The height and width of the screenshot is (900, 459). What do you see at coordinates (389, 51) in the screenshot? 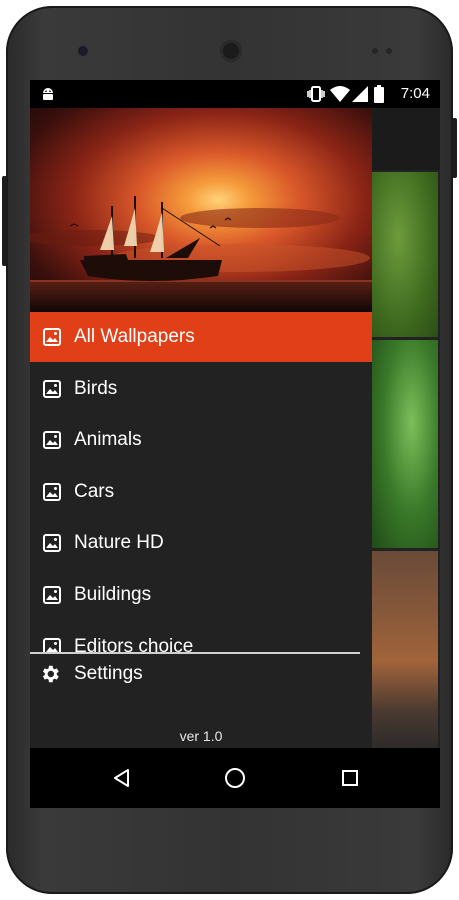
I see `light-sensor` at bounding box center [389, 51].